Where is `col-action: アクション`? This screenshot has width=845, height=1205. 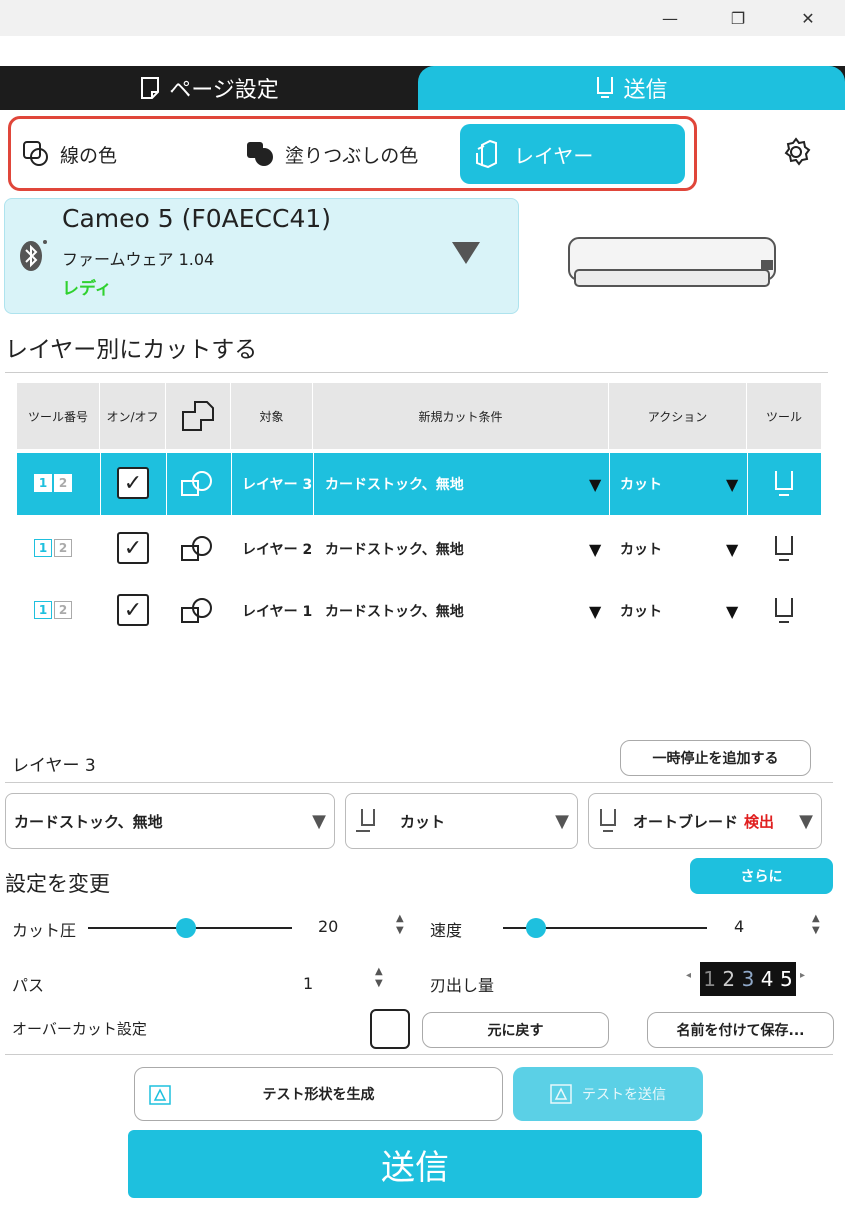 col-action: アクション is located at coordinates (678, 416).